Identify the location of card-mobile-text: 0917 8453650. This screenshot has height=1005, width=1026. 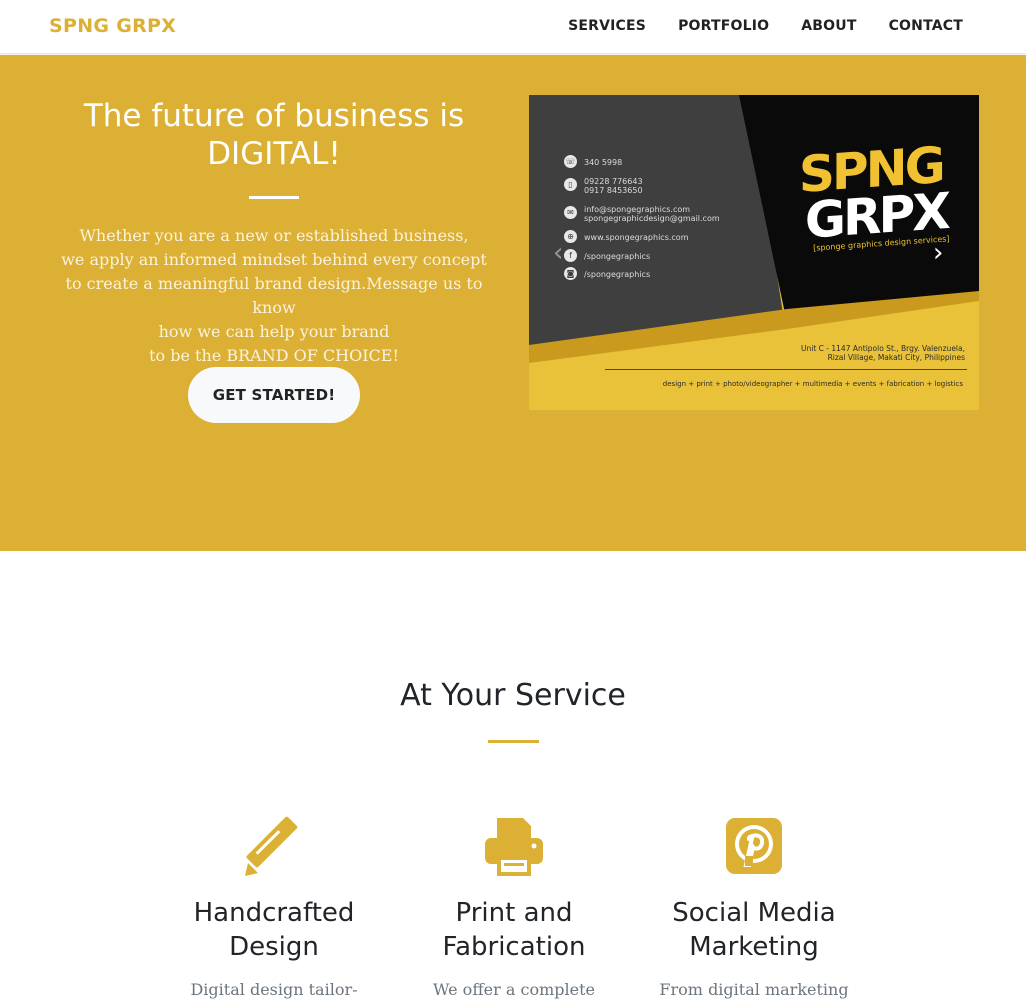
(613, 190).